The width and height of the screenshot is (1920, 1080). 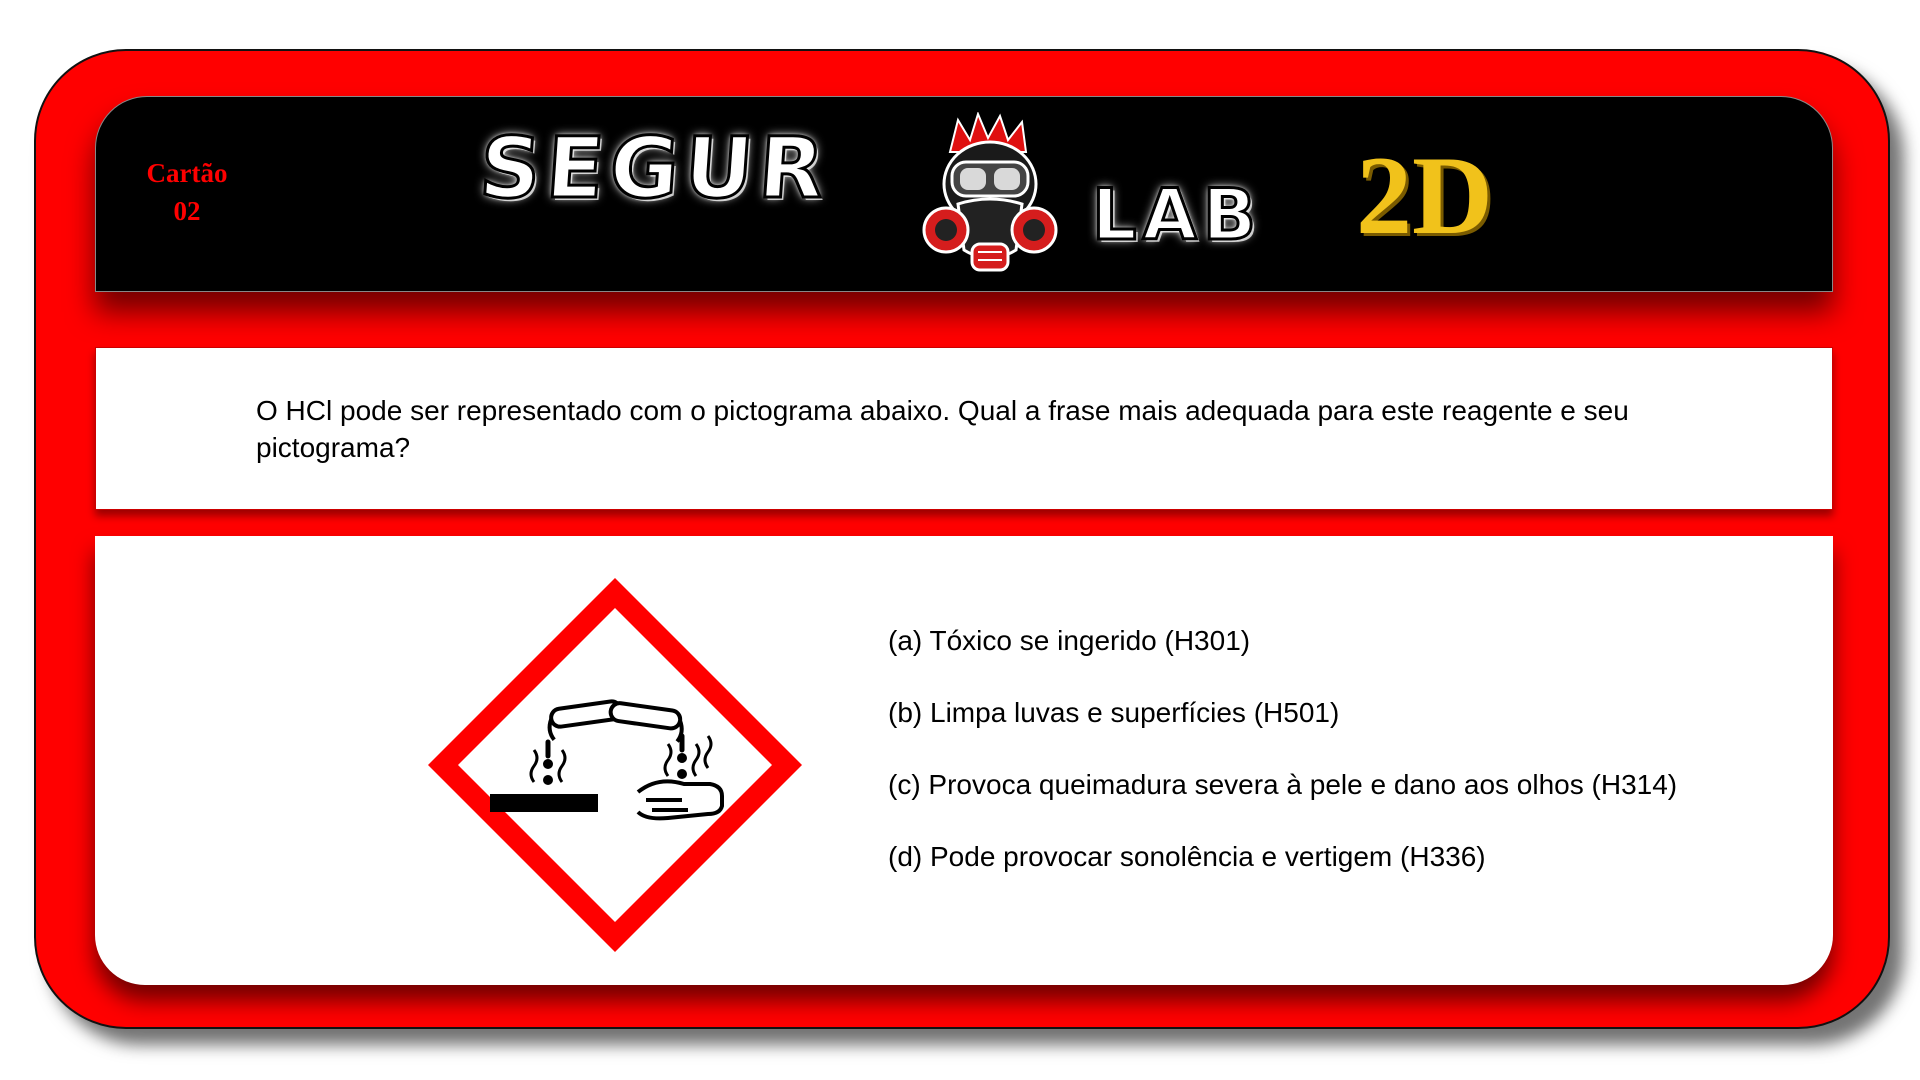 What do you see at coordinates (187, 173) in the screenshot?
I see `card-label-title: Cartão` at bounding box center [187, 173].